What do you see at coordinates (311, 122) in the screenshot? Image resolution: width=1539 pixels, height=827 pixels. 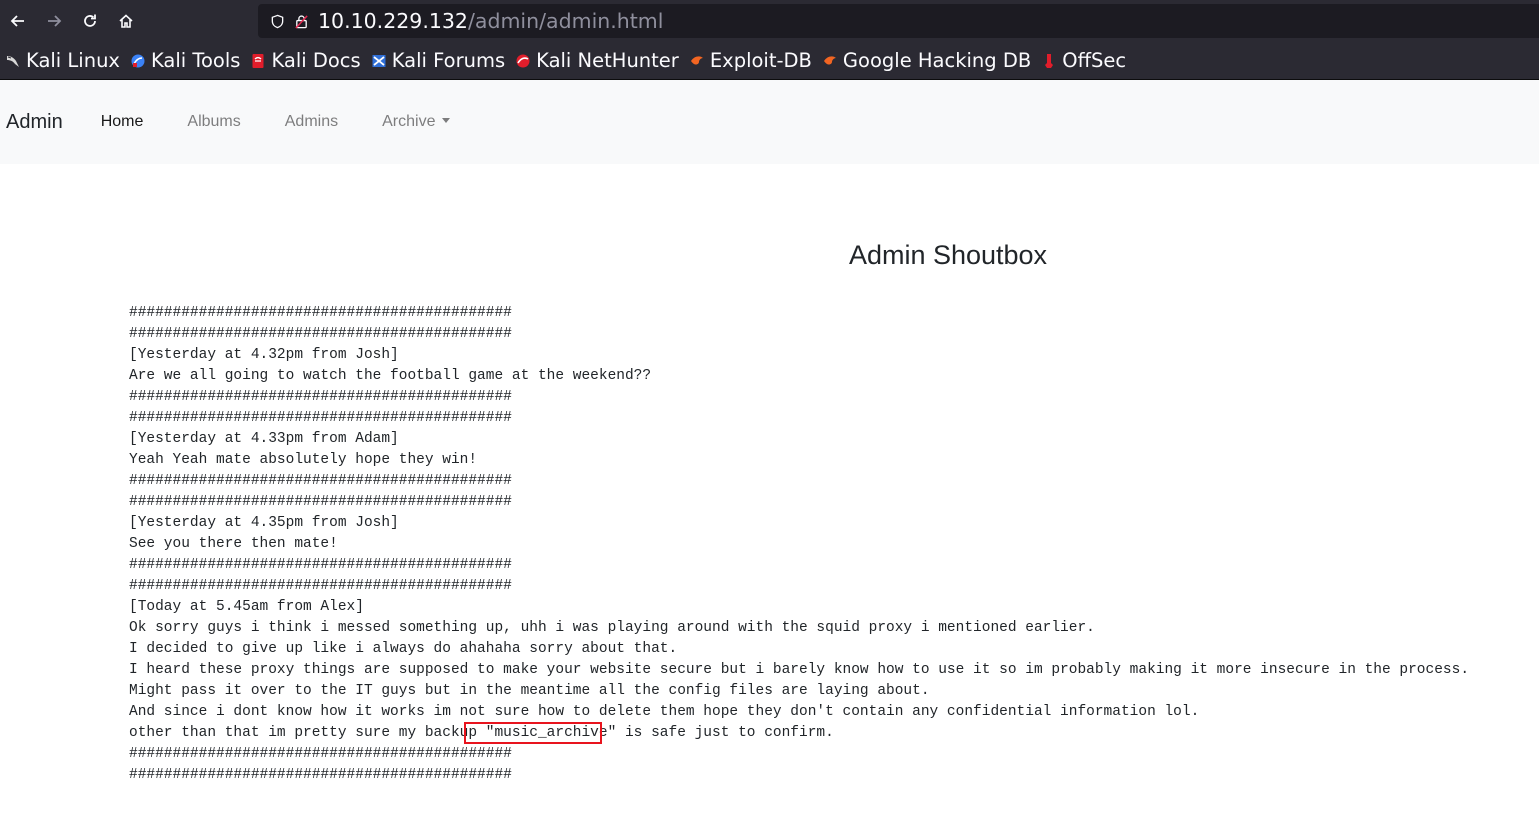 I see `nav-link-admins: Admins` at bounding box center [311, 122].